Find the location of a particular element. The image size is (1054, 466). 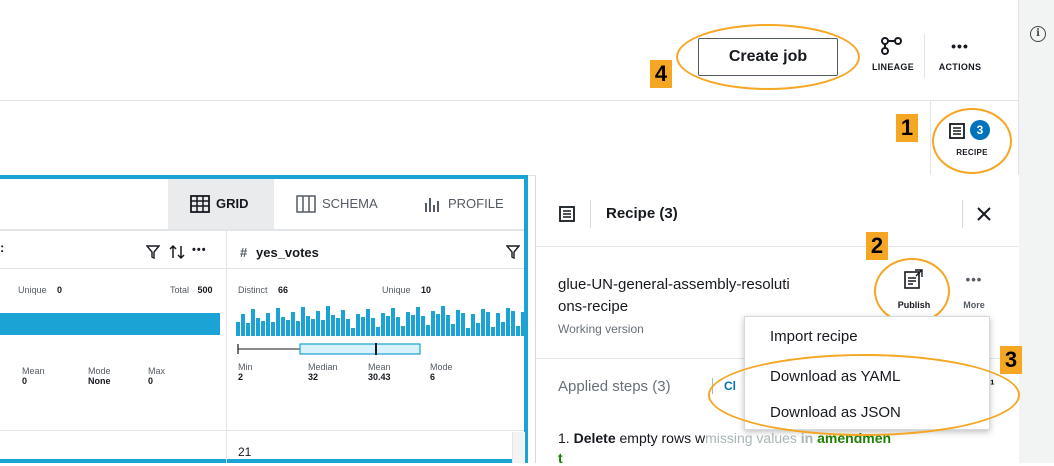

tab-schema: SCHEMA is located at coordinates (345, 204).